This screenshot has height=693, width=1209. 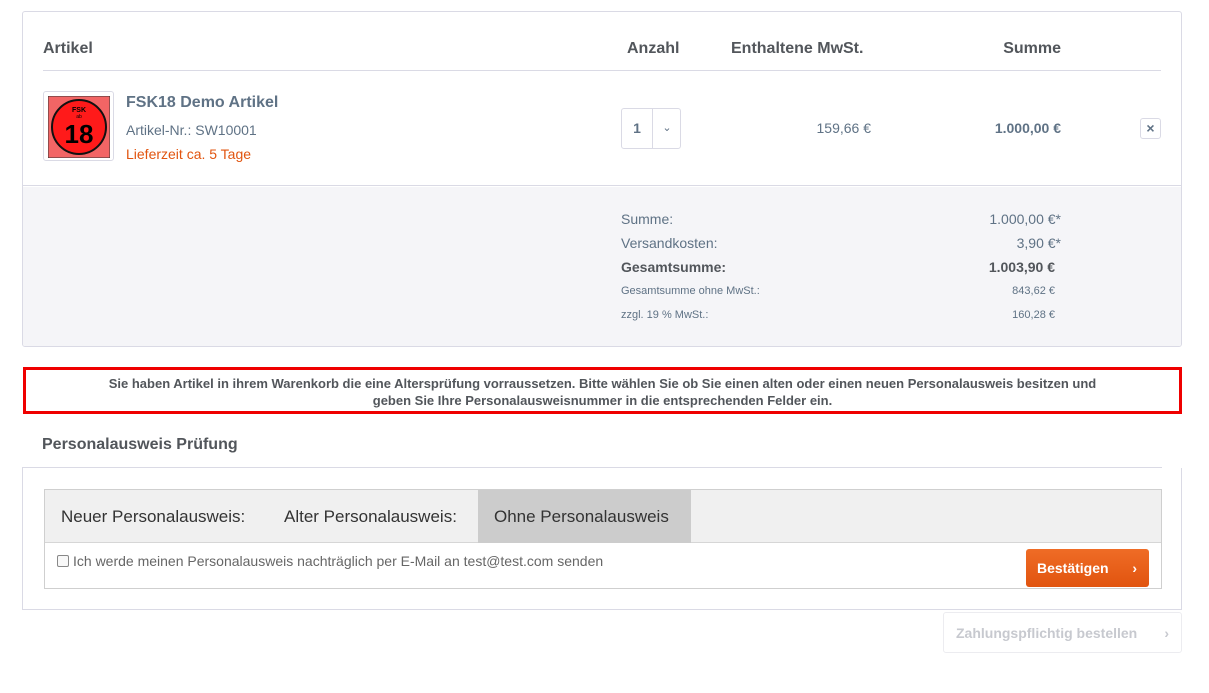 I want to click on header-quantity: Anzahl, so click(x=653, y=48).